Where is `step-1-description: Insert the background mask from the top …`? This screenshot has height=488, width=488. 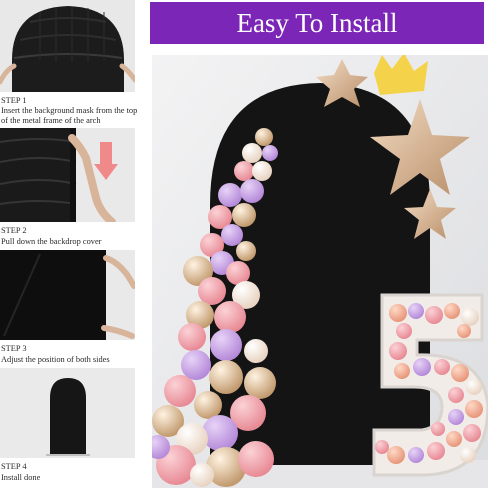 step-1-description: Insert the background mask from the top … is located at coordinates (69, 115).